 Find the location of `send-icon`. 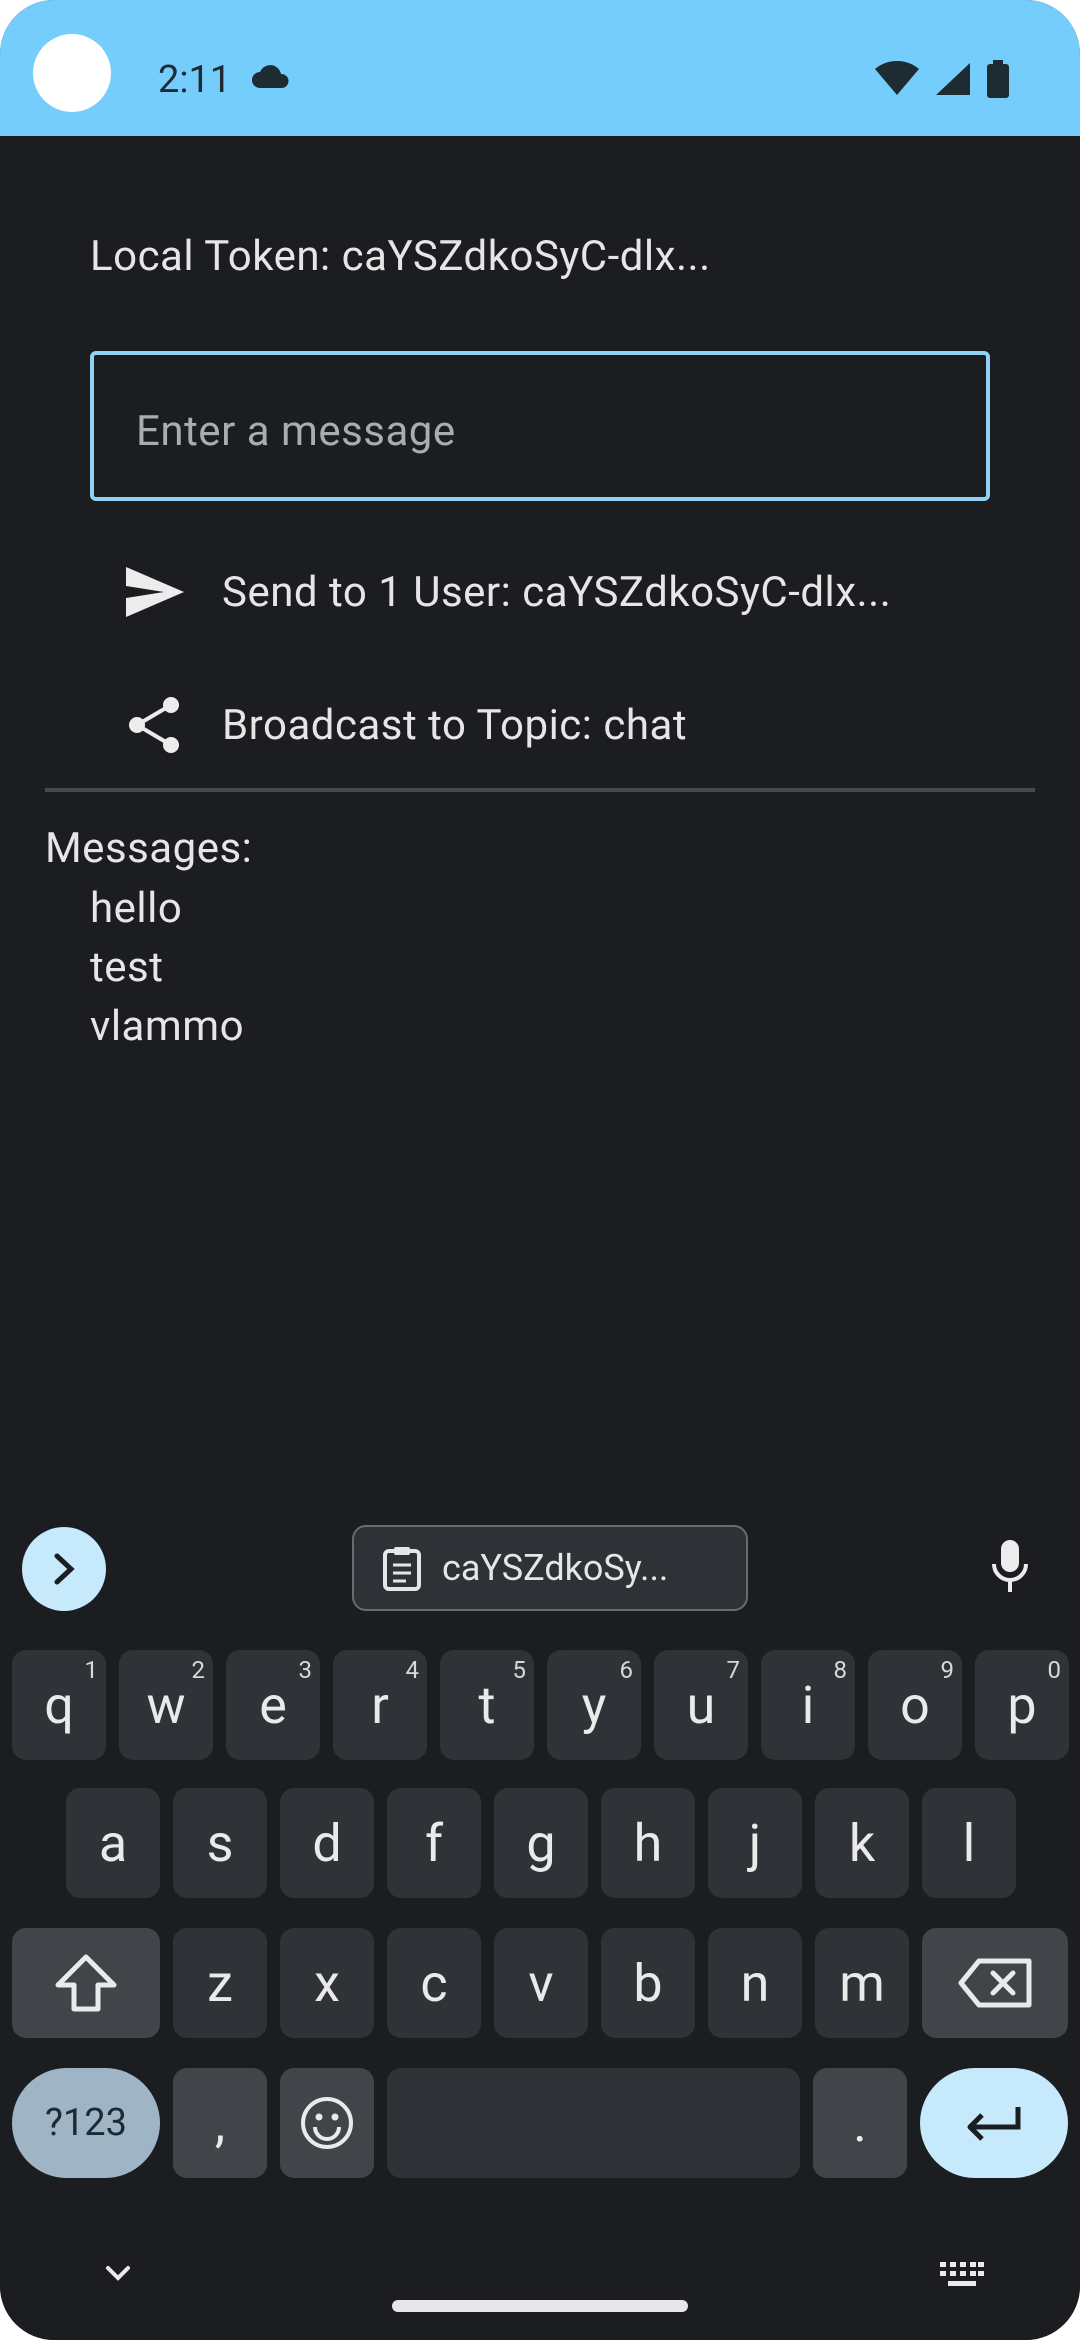

send-icon is located at coordinates (155, 592).